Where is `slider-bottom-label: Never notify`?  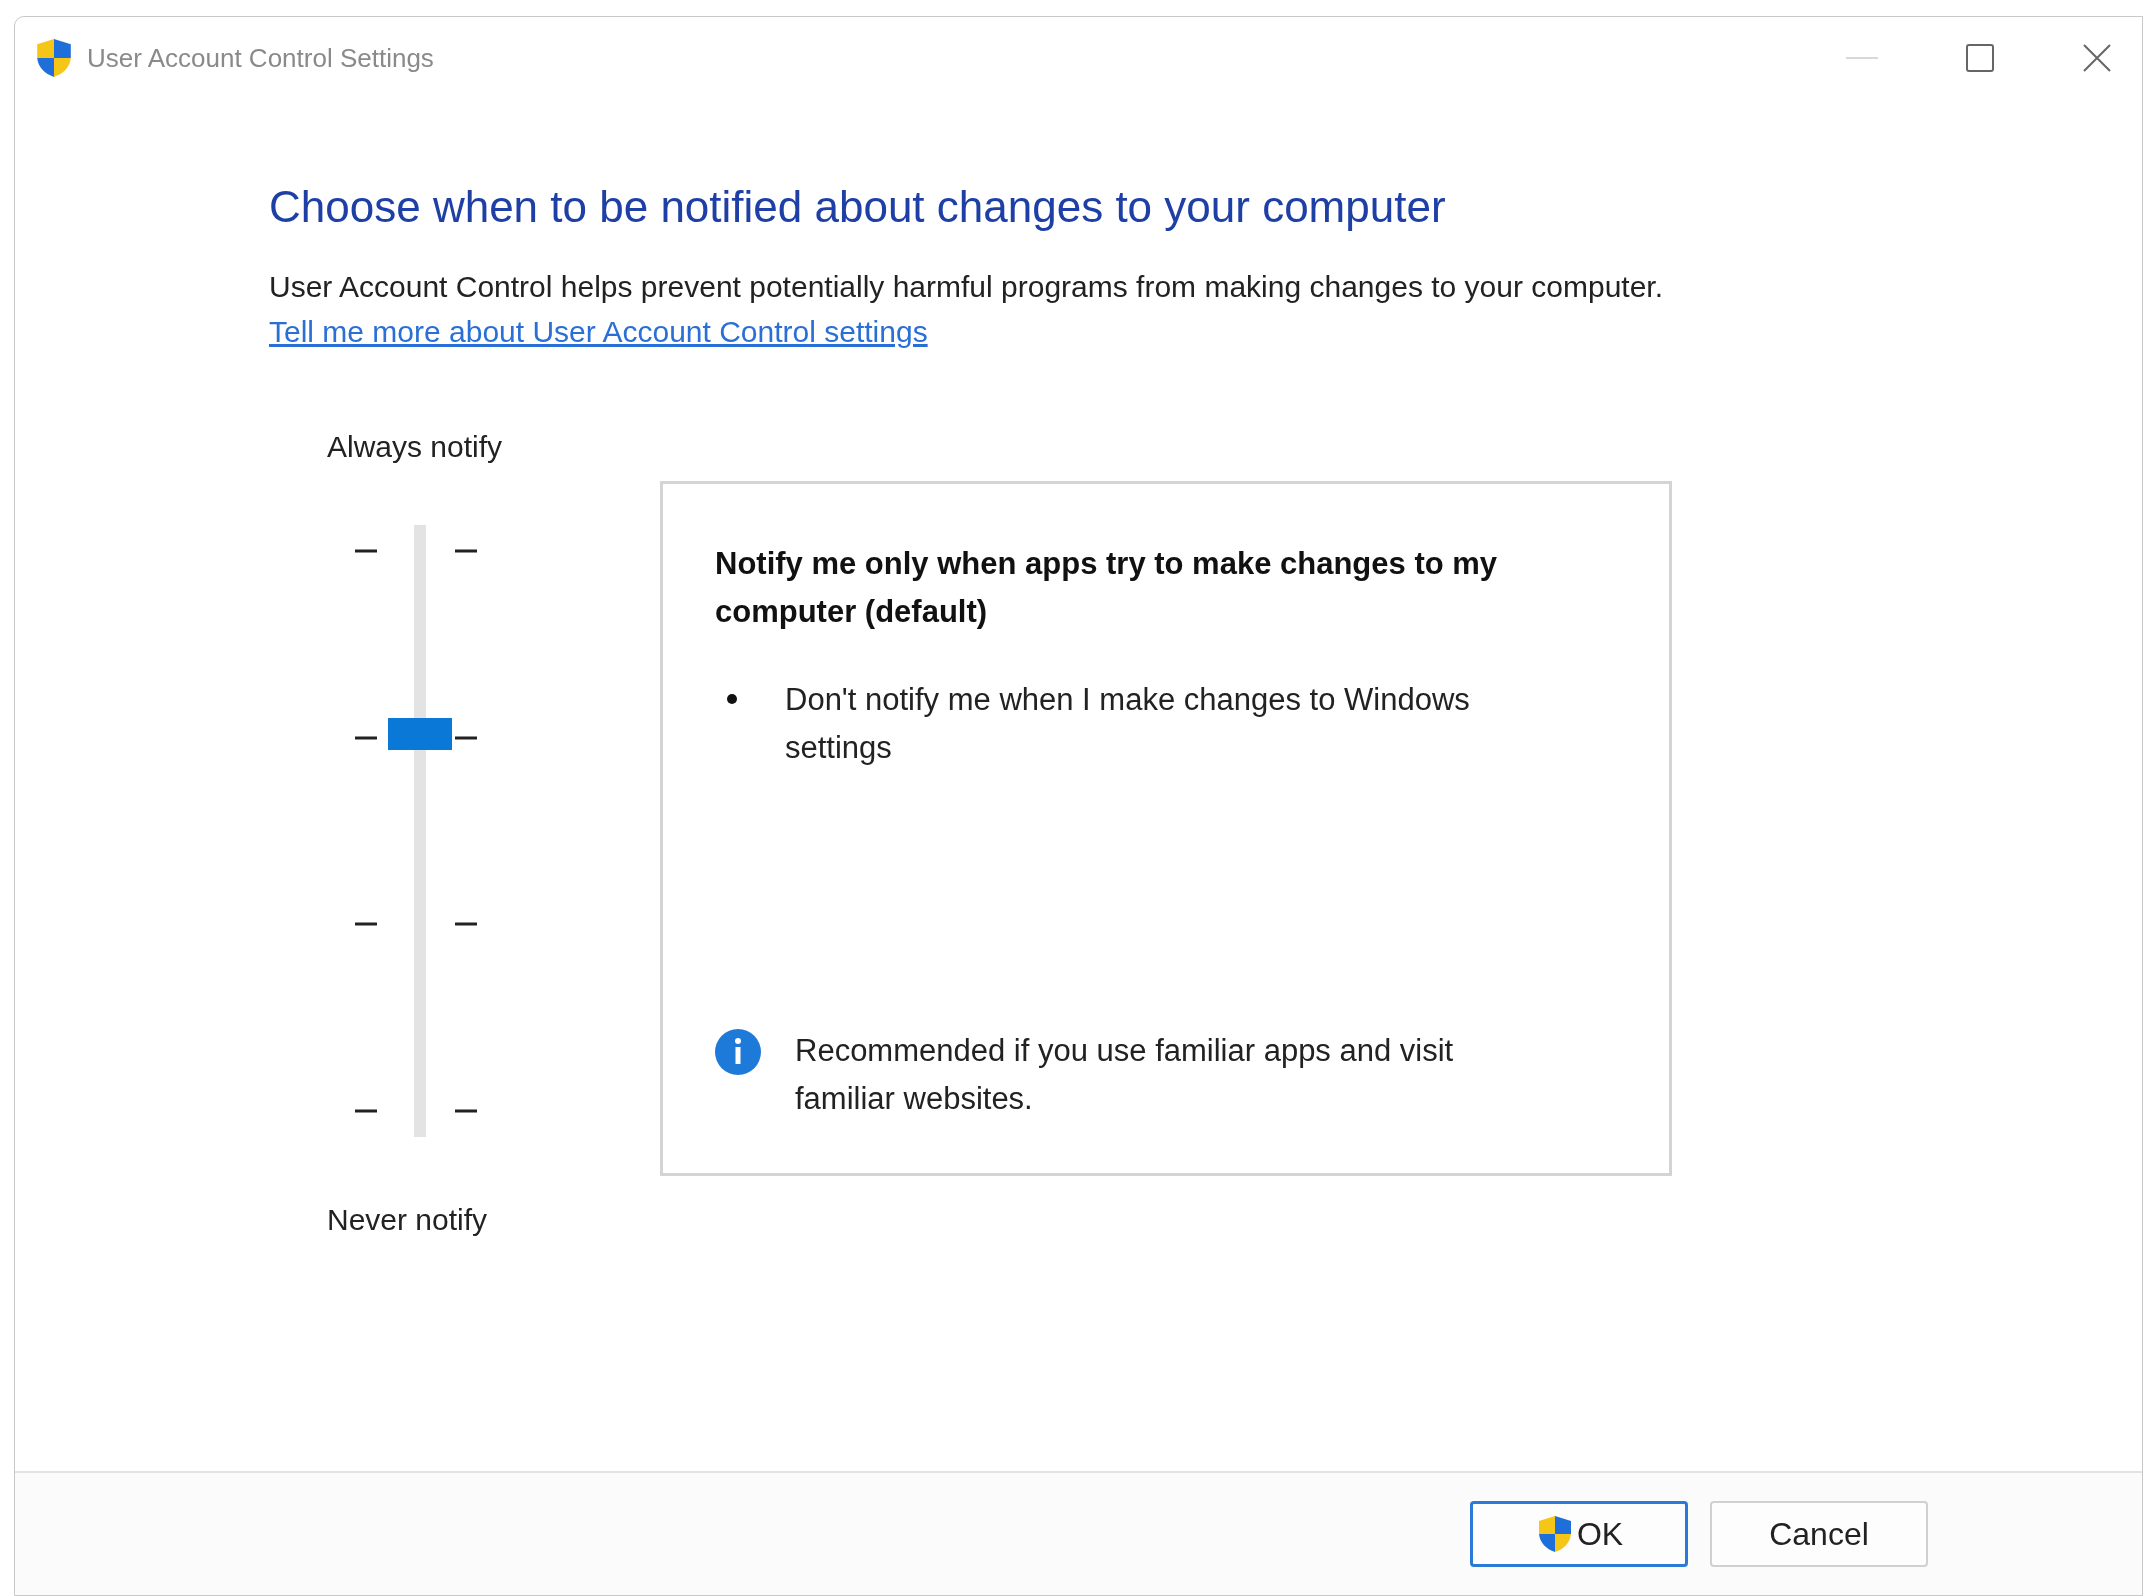
slider-bottom-label: Never notify is located at coordinates (407, 1220).